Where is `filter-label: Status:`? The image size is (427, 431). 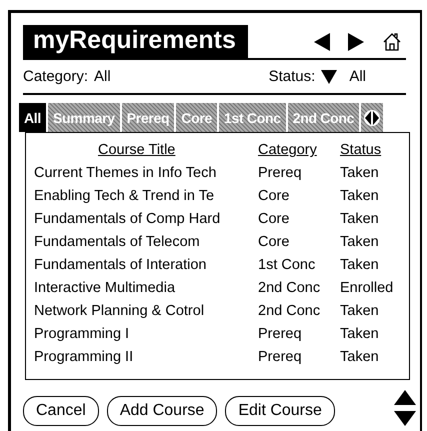 filter-label: Status: is located at coordinates (292, 77).